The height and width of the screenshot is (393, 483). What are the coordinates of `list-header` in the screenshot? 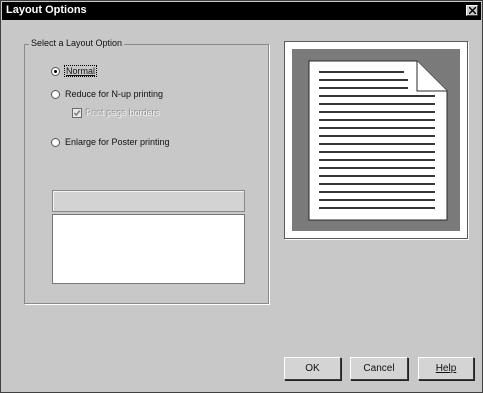 It's located at (148, 201).